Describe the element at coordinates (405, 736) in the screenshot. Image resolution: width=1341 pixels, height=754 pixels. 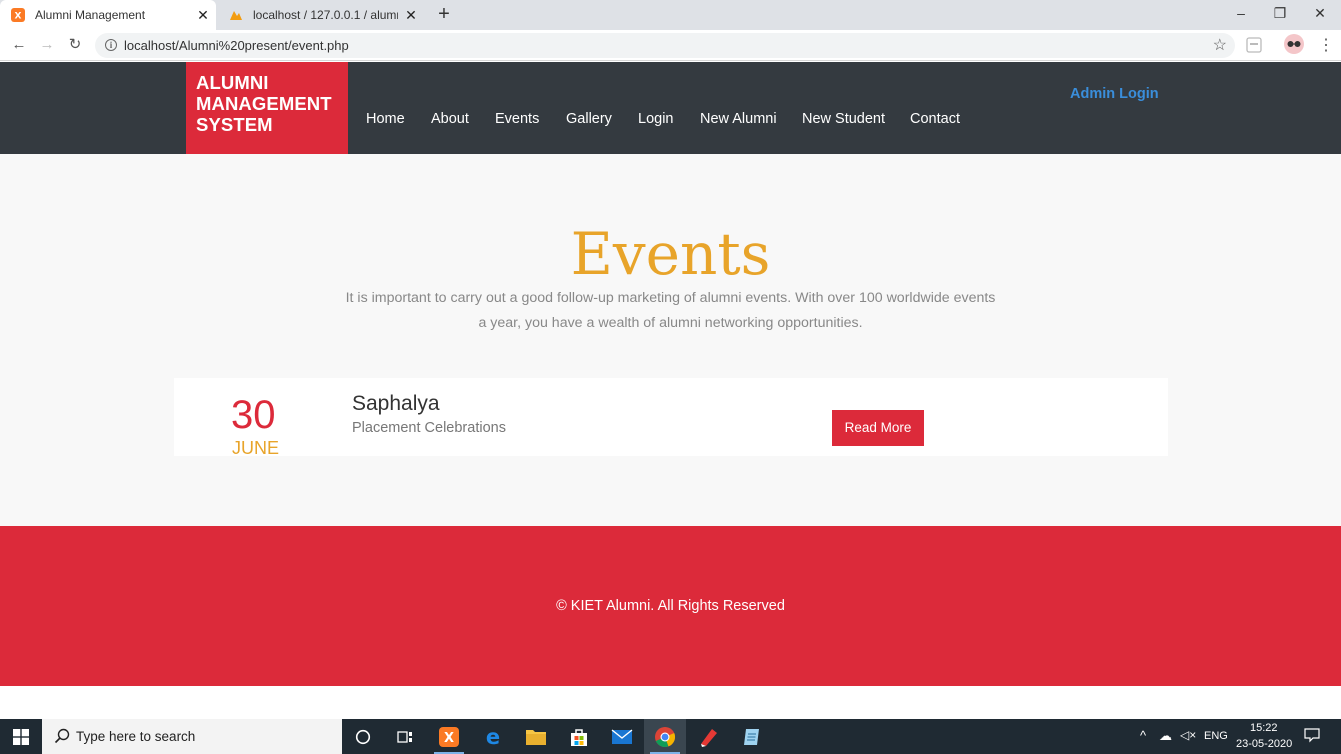
I see `task-view-icon` at that location.